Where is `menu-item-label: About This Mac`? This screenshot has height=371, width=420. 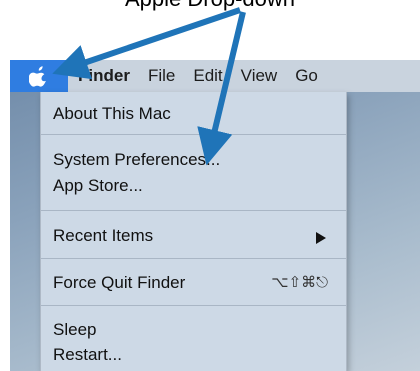
menu-item-label: About This Mac is located at coordinates (112, 113).